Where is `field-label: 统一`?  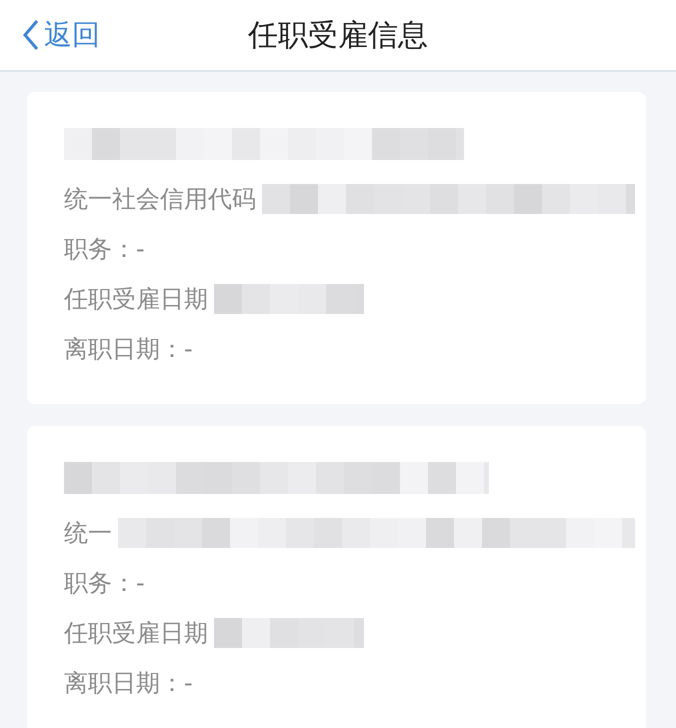 field-label: 统一 is located at coordinates (88, 533).